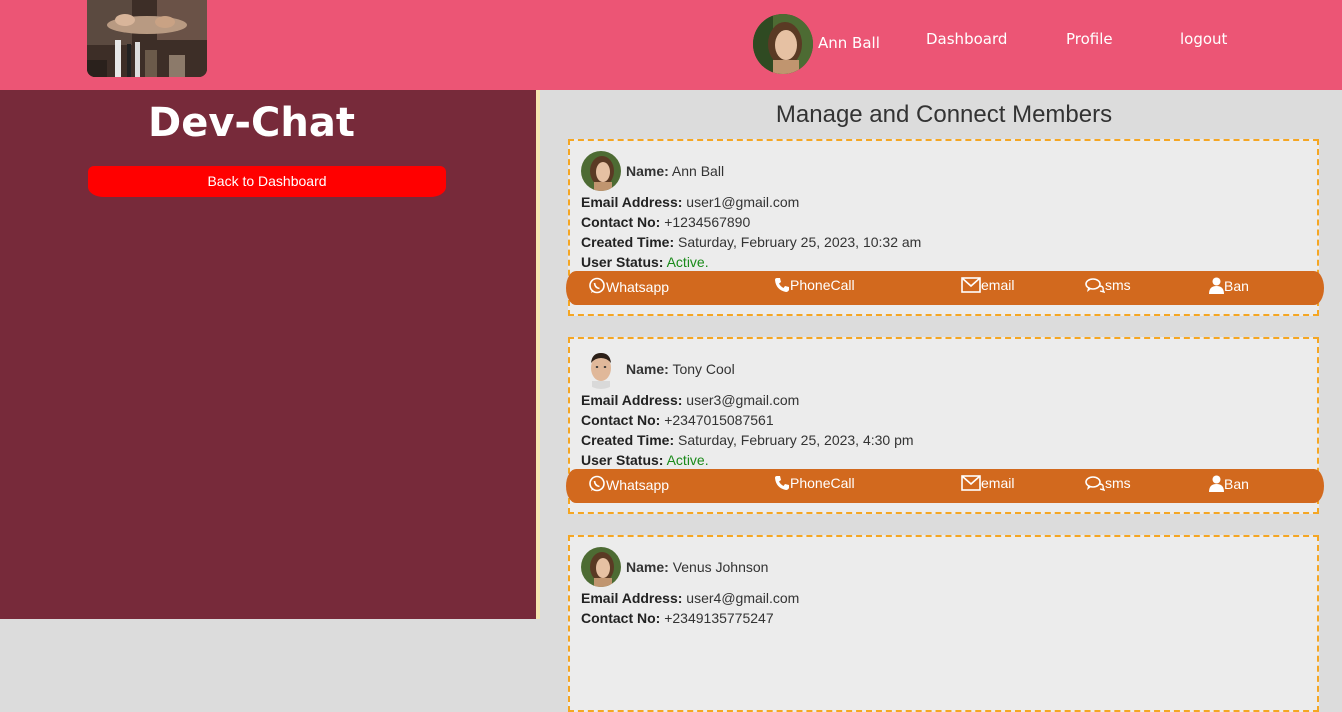 Image resolution: width=1342 pixels, height=712 pixels. What do you see at coordinates (743, 598) in the screenshot?
I see `email-value: user4@gmail.com` at bounding box center [743, 598].